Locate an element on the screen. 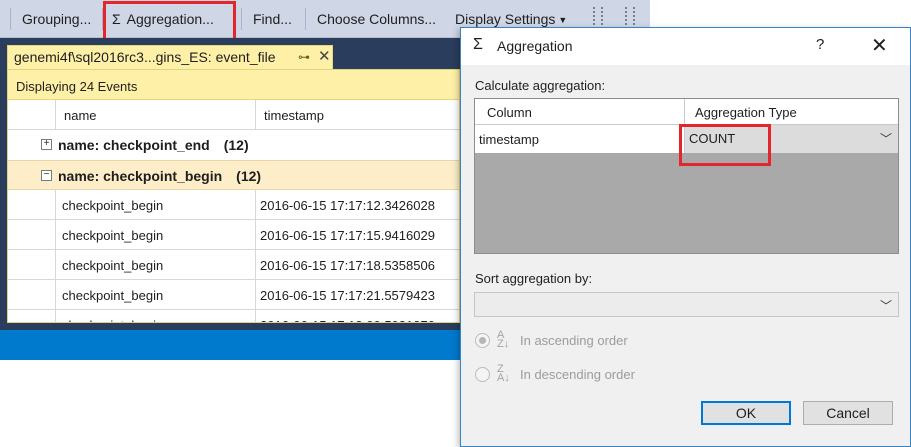  sort-aggregation-label: Sort aggregation by: is located at coordinates (534, 278).